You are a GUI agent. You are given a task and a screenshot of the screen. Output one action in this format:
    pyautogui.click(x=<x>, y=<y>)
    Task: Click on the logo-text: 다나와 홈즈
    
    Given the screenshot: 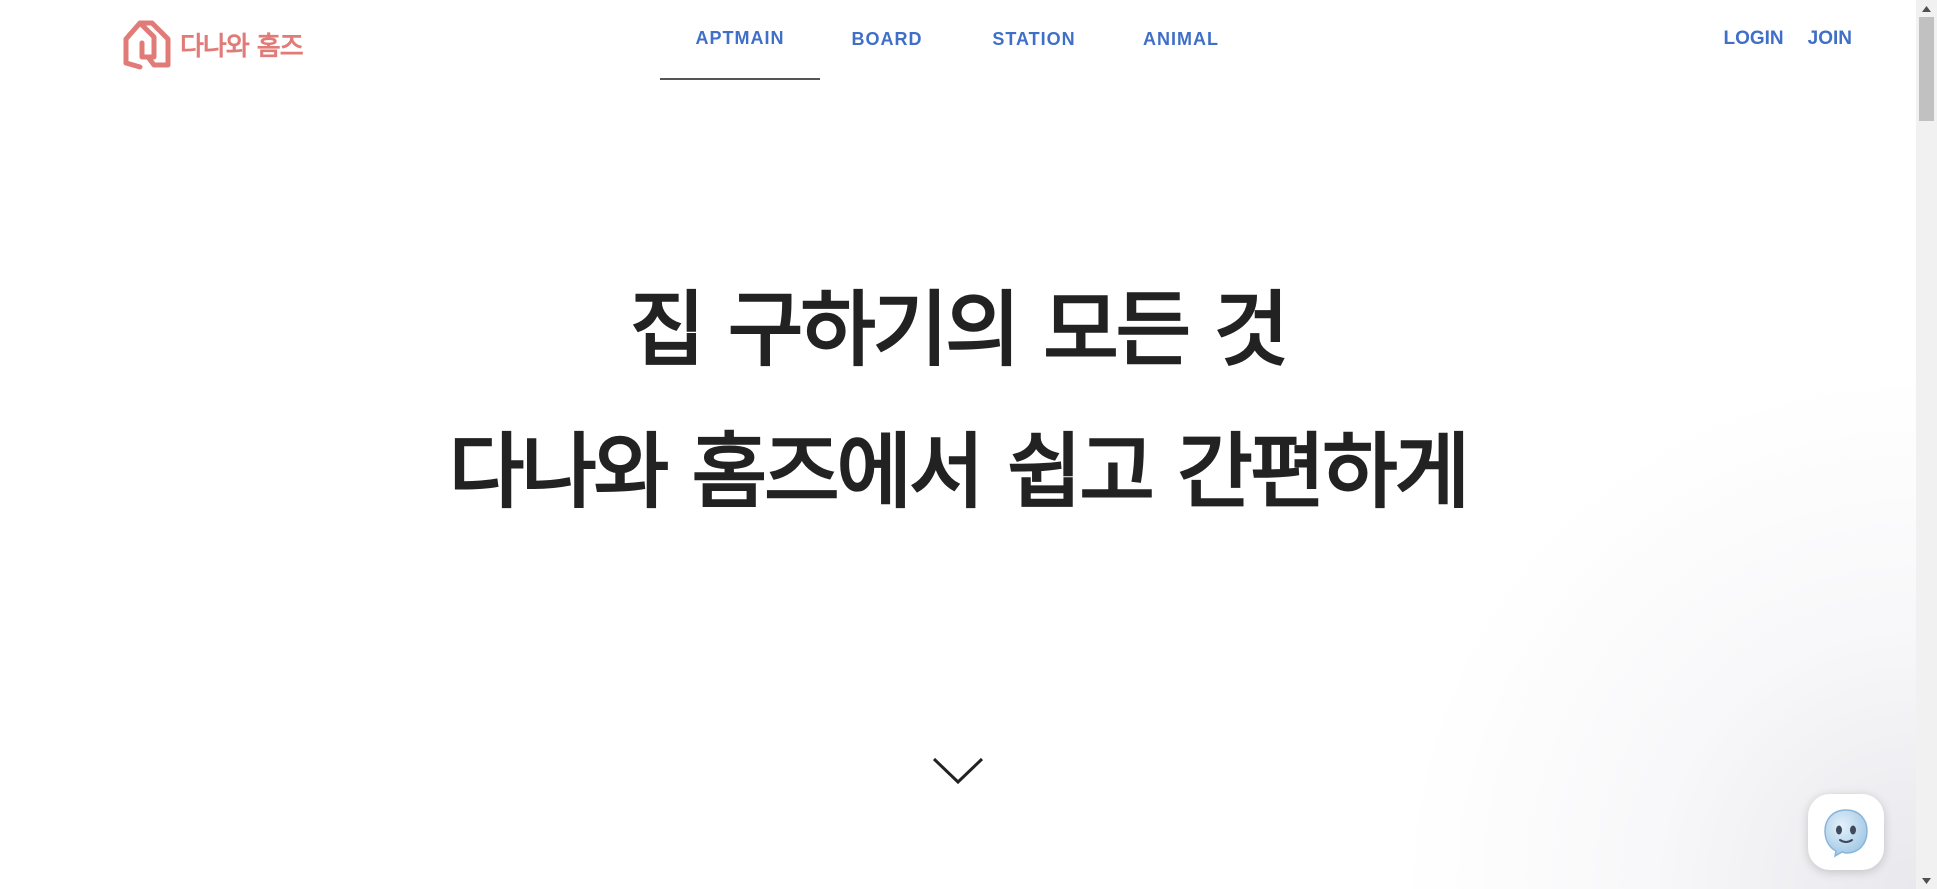 What is the action you would take?
    pyautogui.click(x=242, y=46)
    